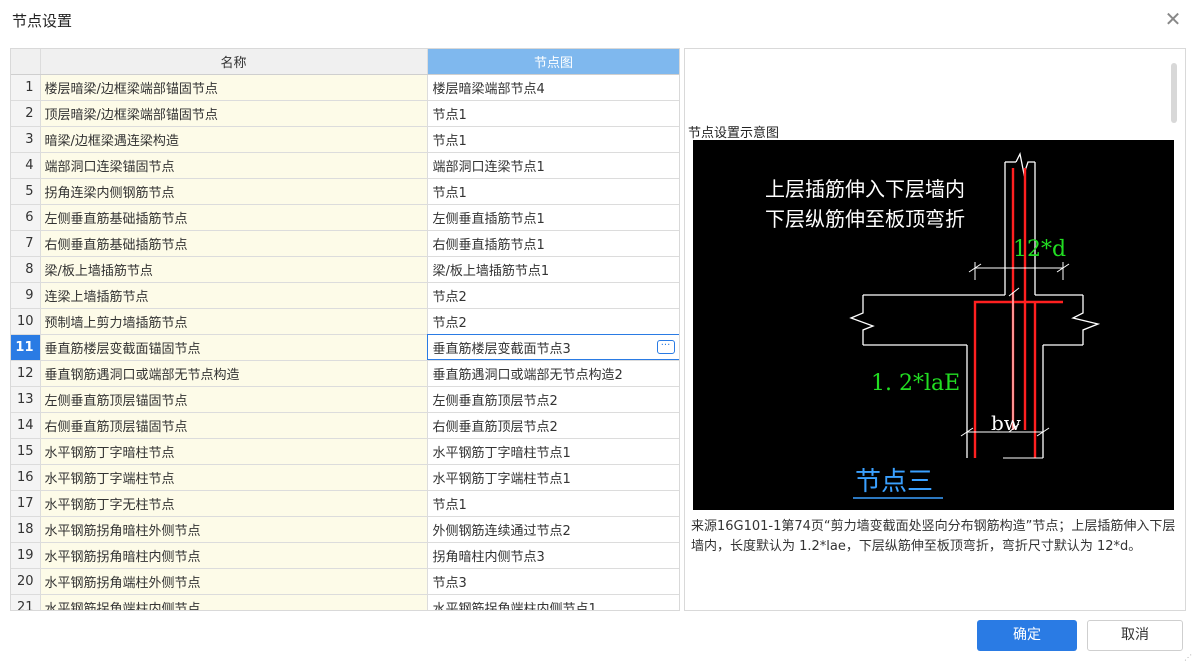 The width and height of the screenshot is (1196, 665). I want to click on row-number: 11, so click(26, 347).